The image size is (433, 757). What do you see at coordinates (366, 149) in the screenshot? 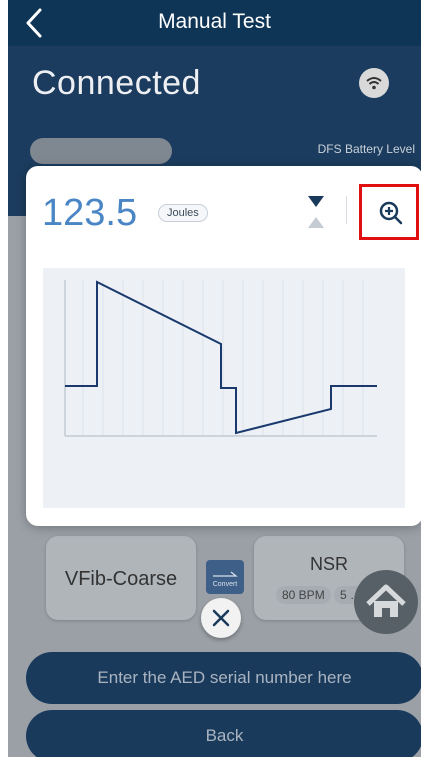
I see `battery-label: DFS Battery Level` at bounding box center [366, 149].